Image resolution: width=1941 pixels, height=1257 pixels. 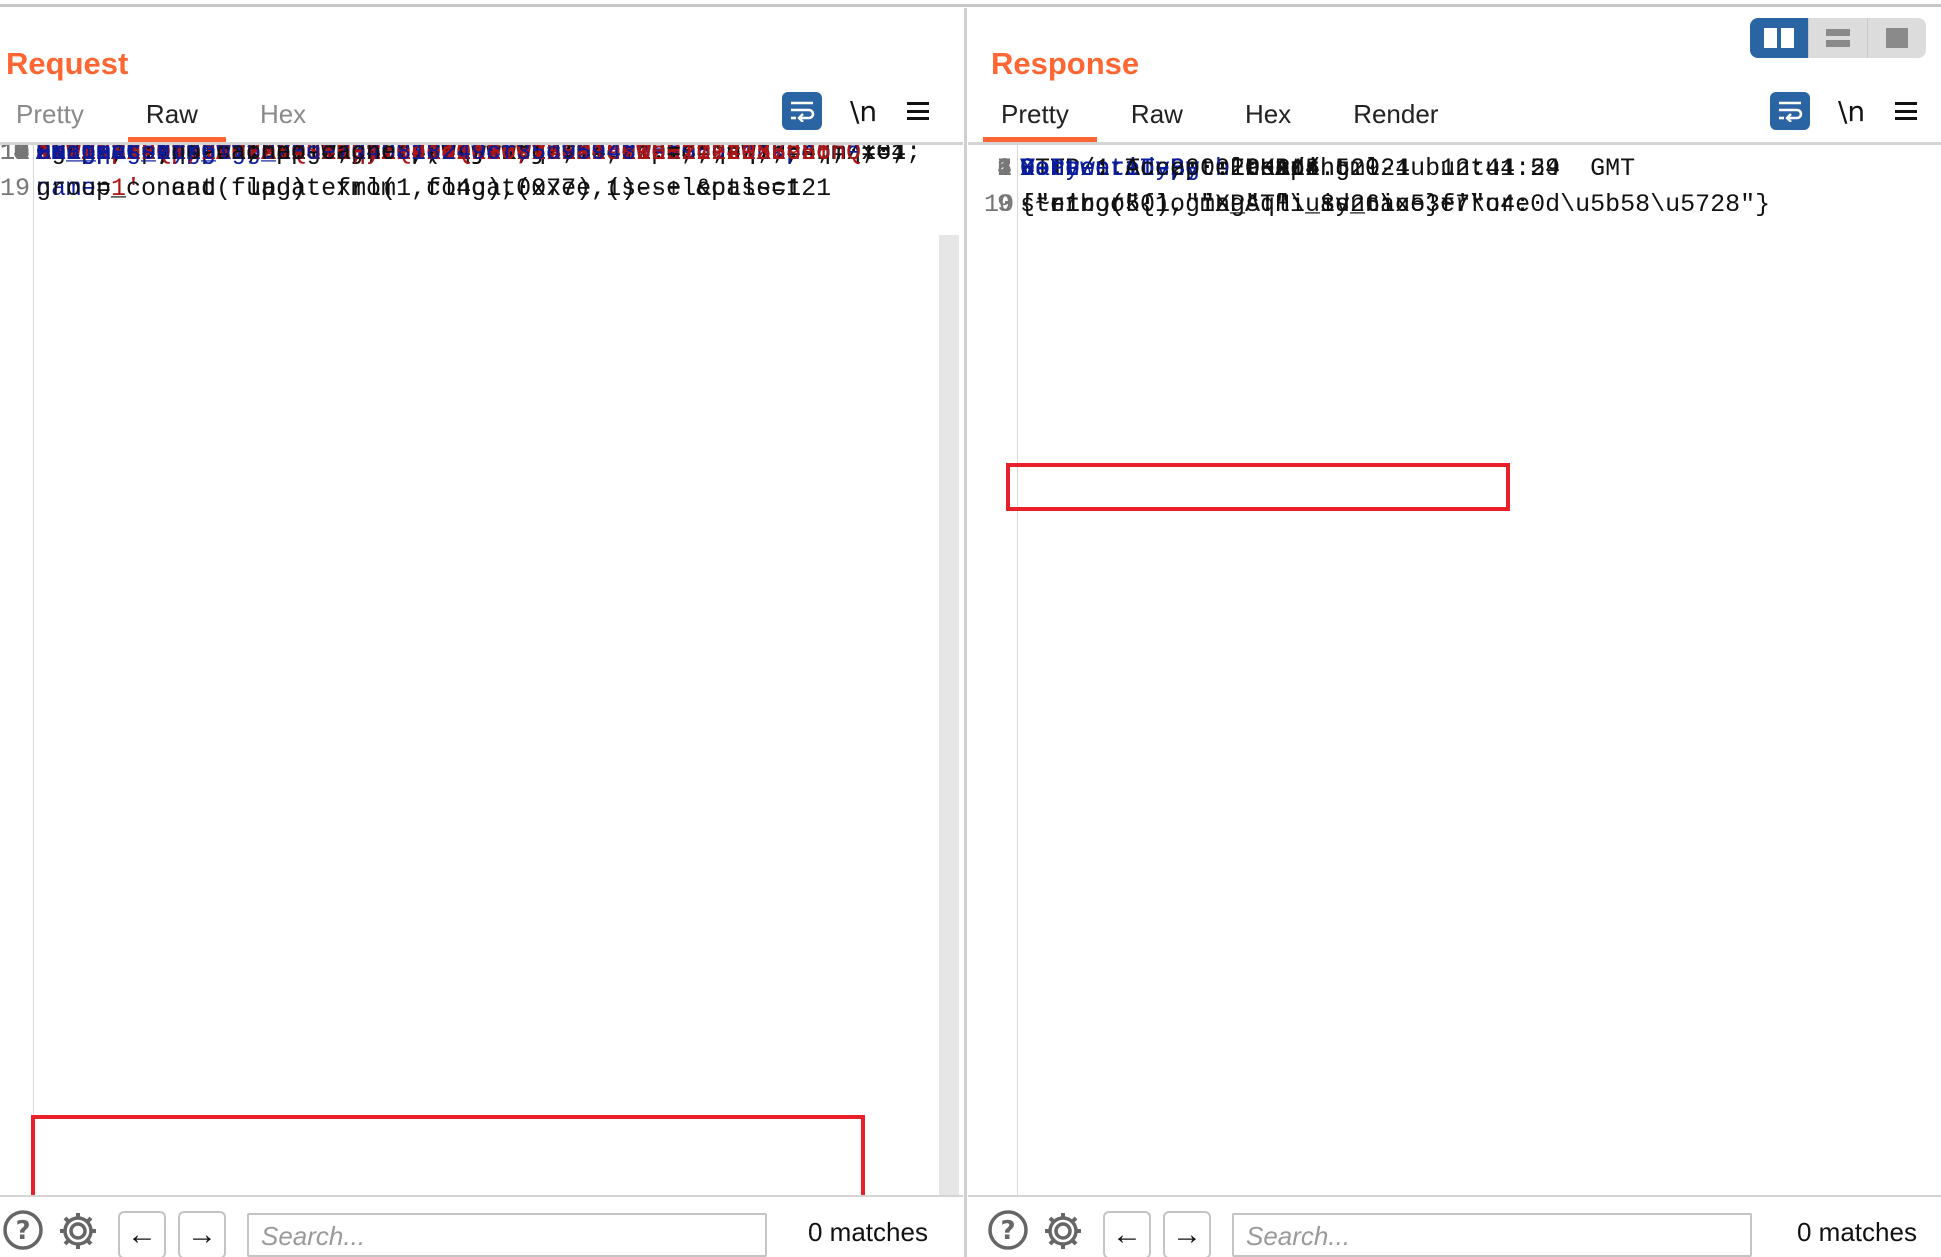 What do you see at coordinates (176, 118) in the screenshot?
I see `request-tab-raw: Raw` at bounding box center [176, 118].